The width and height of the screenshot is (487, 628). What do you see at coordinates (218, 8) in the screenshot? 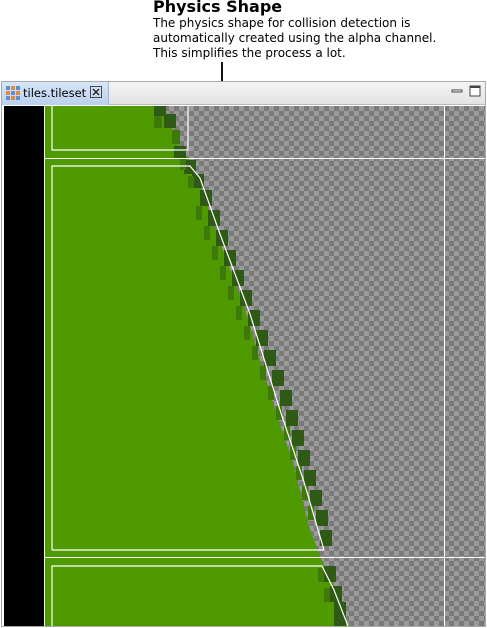
I see `callout-title: Physics Shape` at bounding box center [218, 8].